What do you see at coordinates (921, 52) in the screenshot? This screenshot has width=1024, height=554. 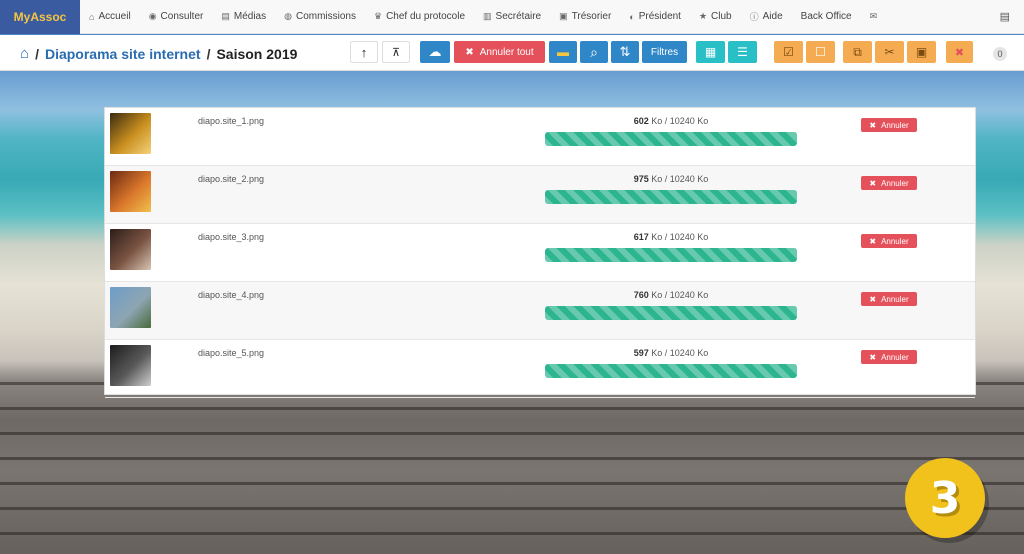 I see `paste-button: ▣` at bounding box center [921, 52].